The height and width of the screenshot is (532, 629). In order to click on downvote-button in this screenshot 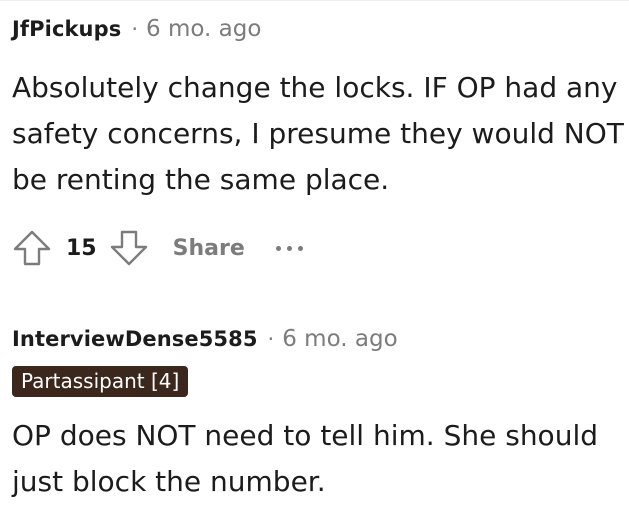, I will do `click(129, 248)`.